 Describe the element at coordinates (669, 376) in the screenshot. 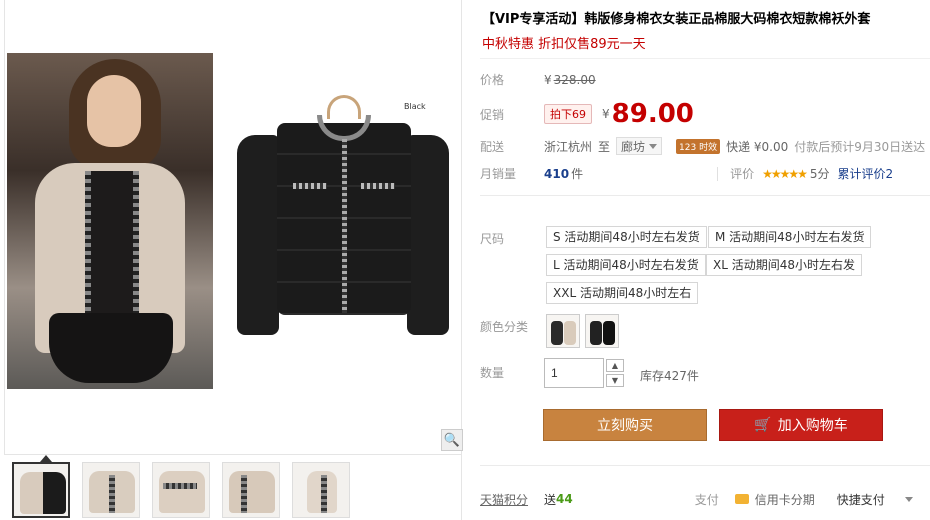

I see `stock-text: 库存427件` at that location.